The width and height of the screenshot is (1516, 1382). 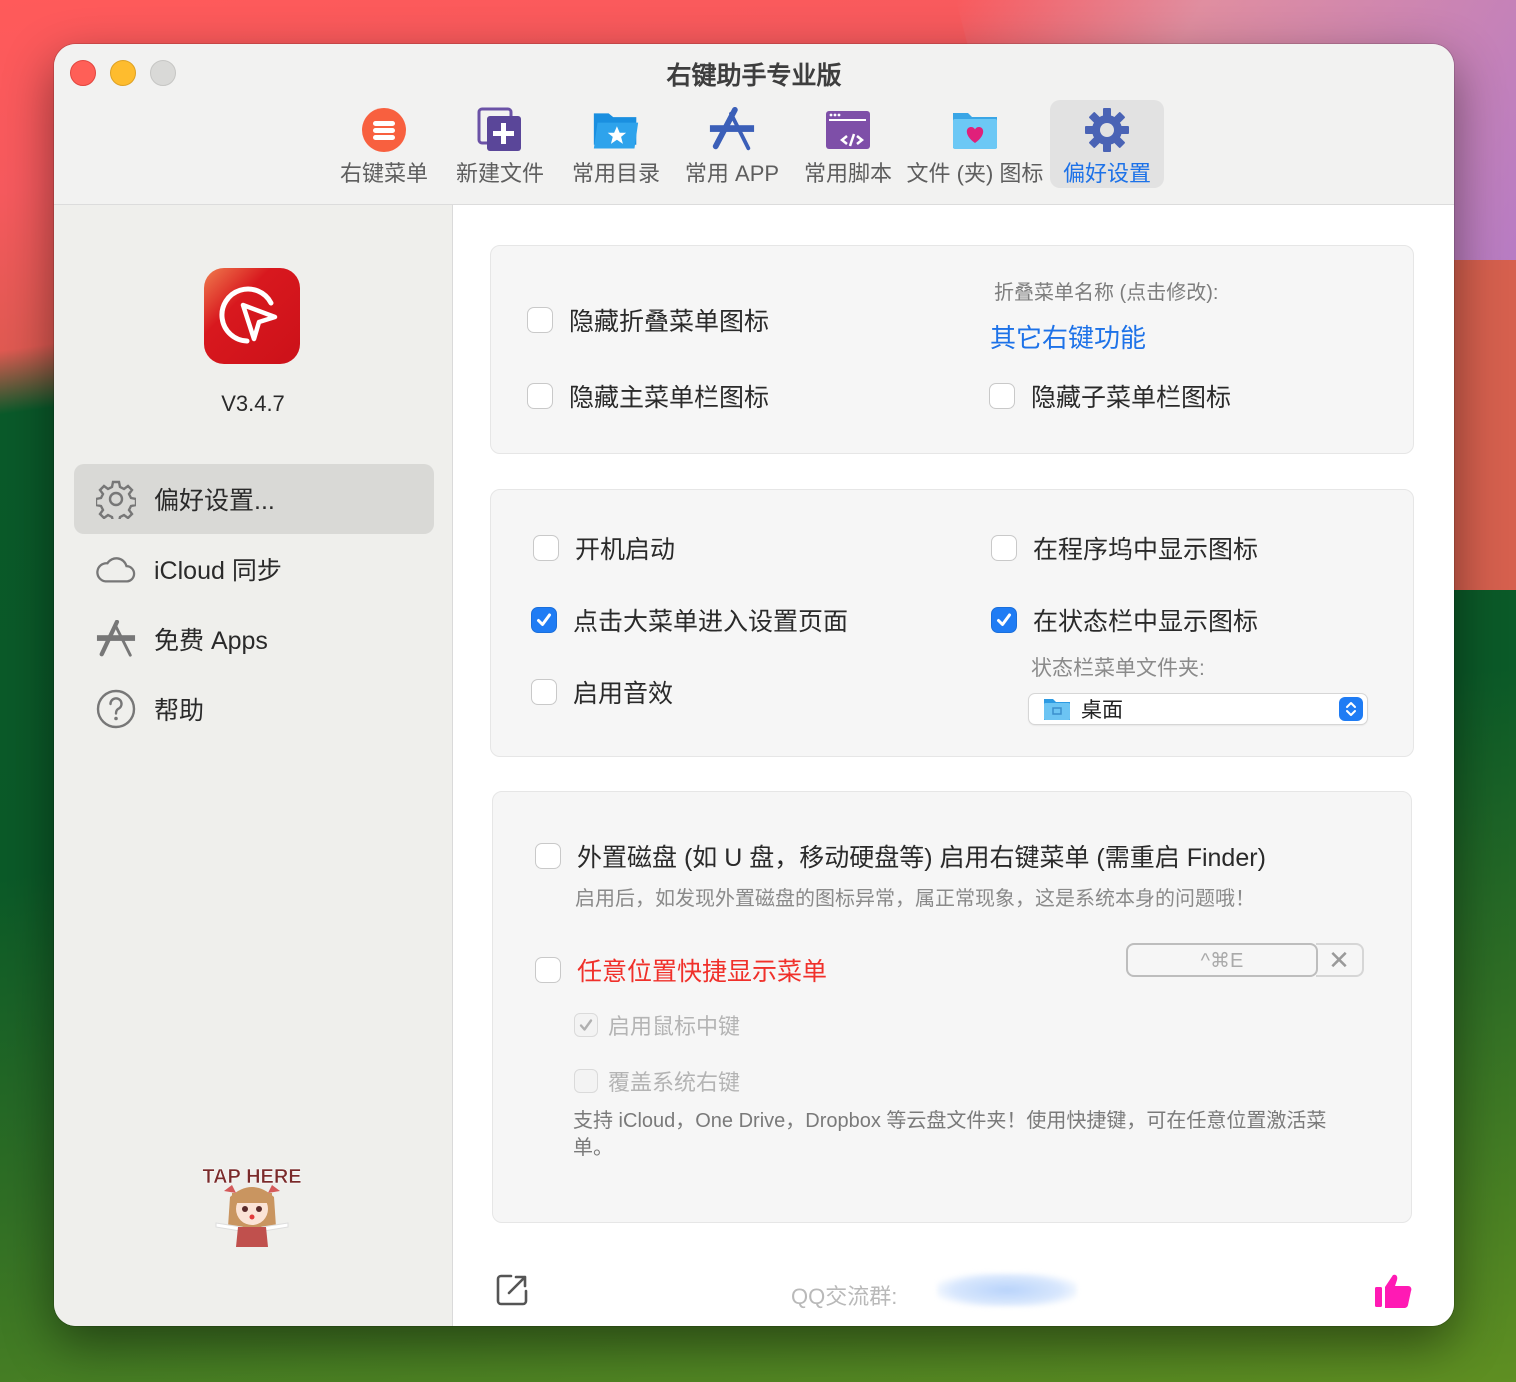 What do you see at coordinates (253, 403) in the screenshot?
I see `version-label: V3.4.7` at bounding box center [253, 403].